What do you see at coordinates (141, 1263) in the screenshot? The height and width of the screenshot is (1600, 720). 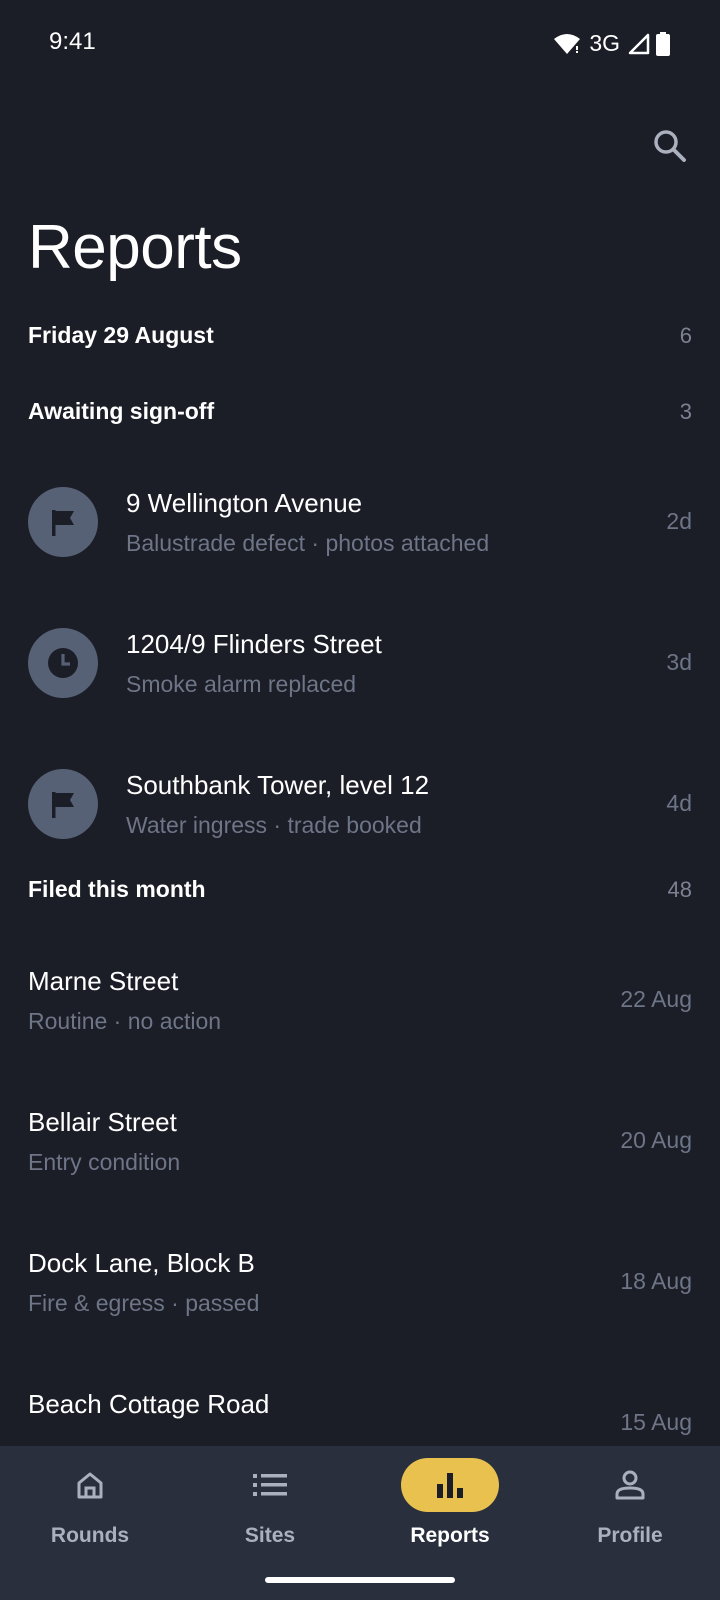 I see `item-title: Dock Lane, Block B` at bounding box center [141, 1263].